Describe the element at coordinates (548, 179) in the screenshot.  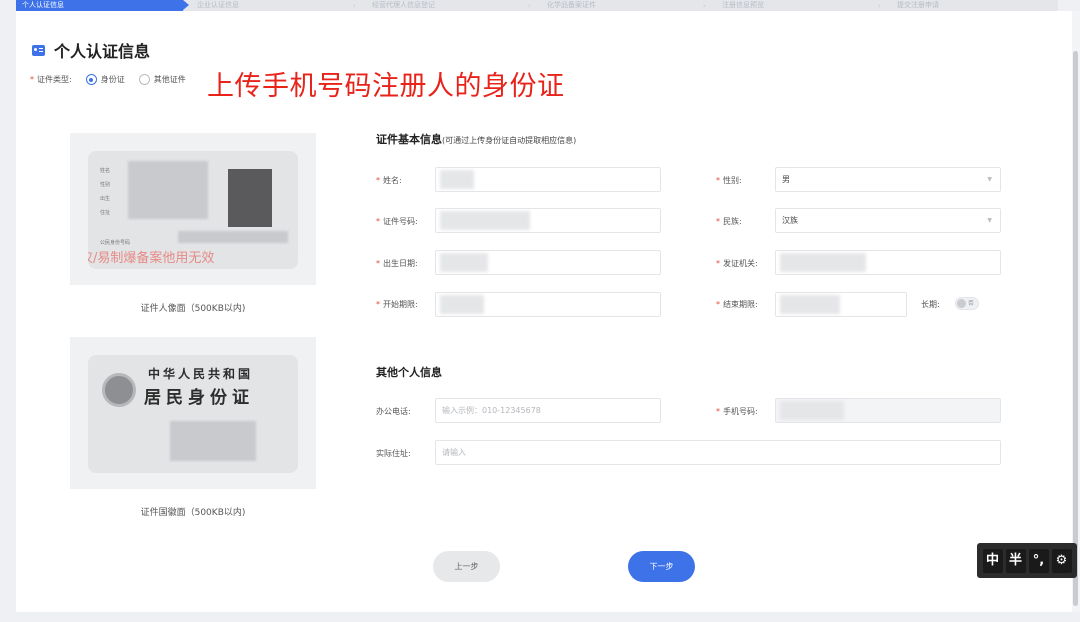
I see `name-input` at that location.